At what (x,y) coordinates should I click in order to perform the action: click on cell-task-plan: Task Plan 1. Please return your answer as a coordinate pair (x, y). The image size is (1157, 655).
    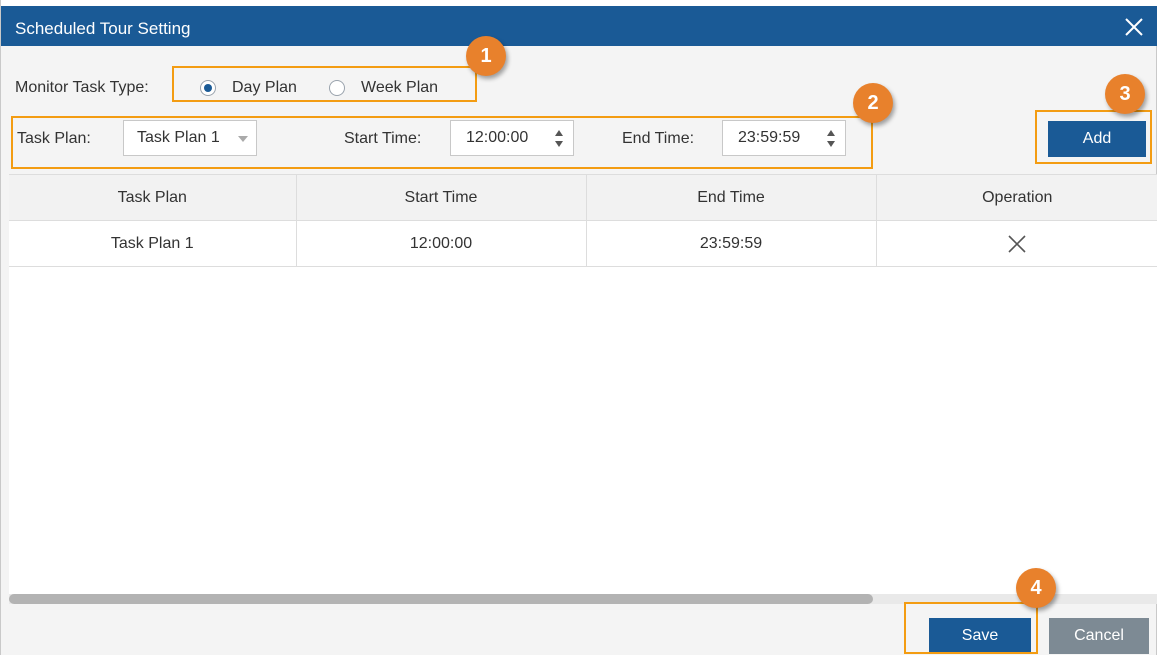
    Looking at the image, I should click on (153, 243).